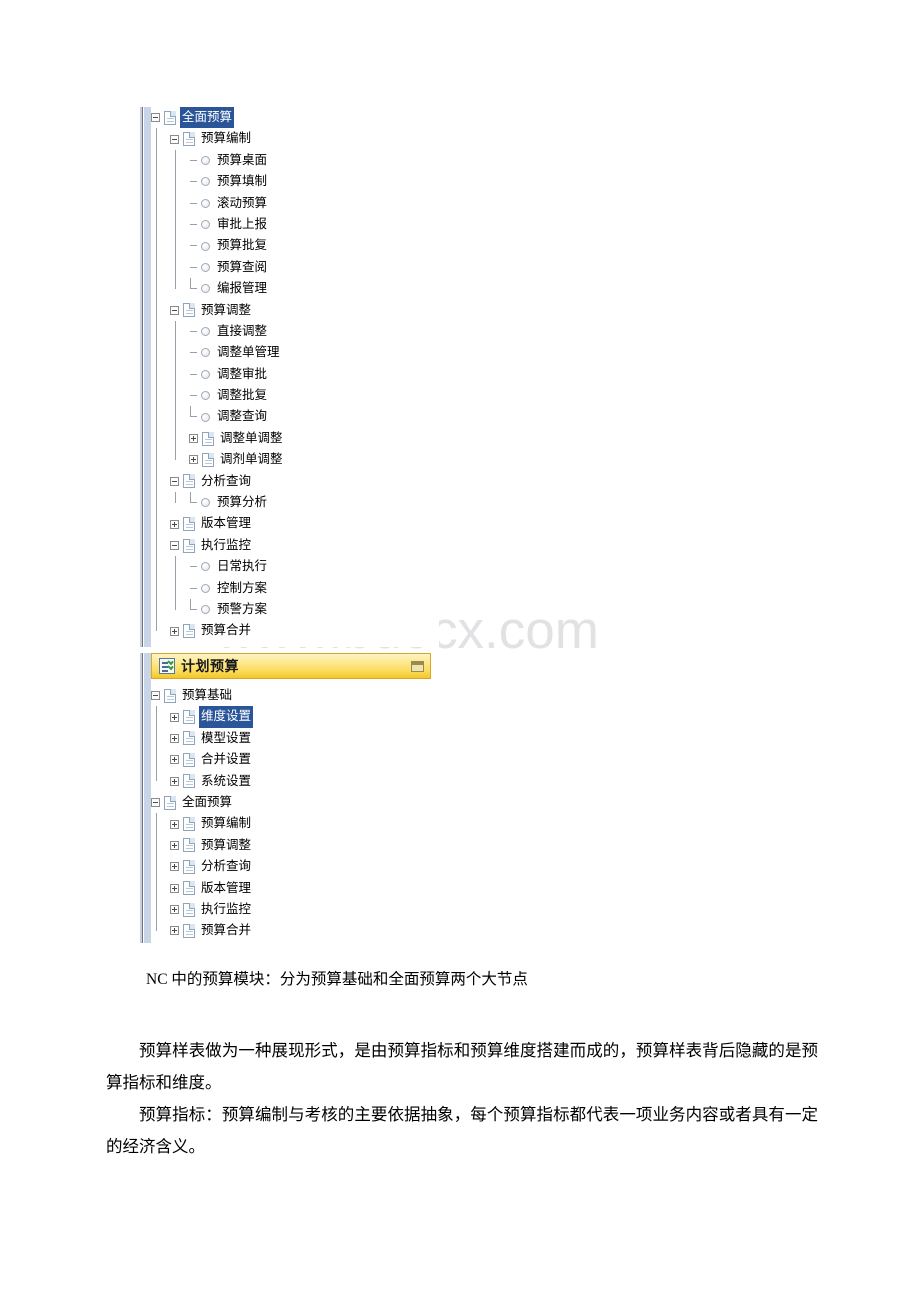 This screenshot has width=920, height=1302. What do you see at coordinates (295, 267) in the screenshot?
I see `tree-node: 预算查阅` at bounding box center [295, 267].